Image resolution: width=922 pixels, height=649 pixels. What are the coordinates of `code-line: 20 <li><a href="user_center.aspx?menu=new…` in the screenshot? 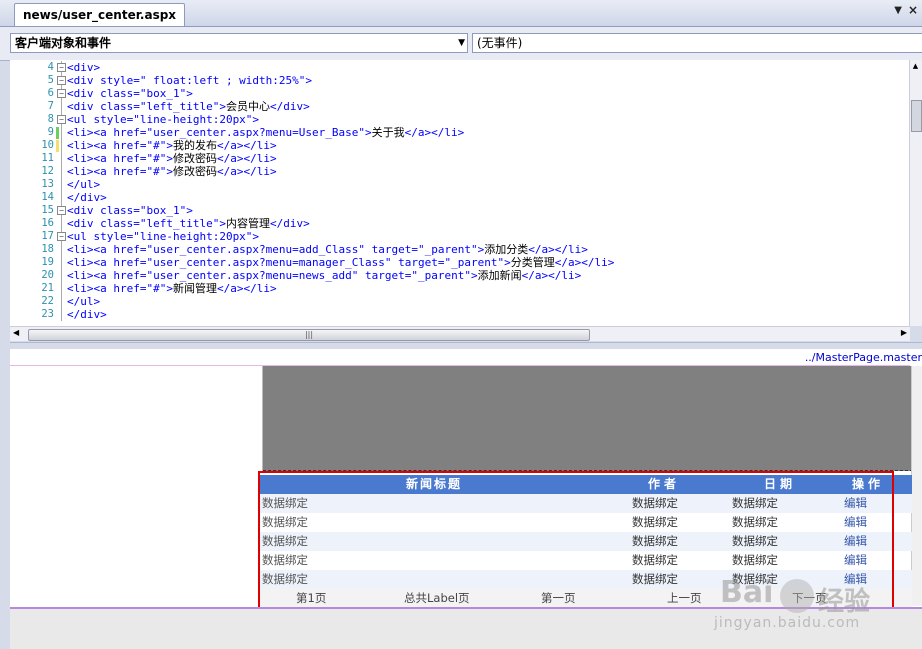 It's located at (460, 275).